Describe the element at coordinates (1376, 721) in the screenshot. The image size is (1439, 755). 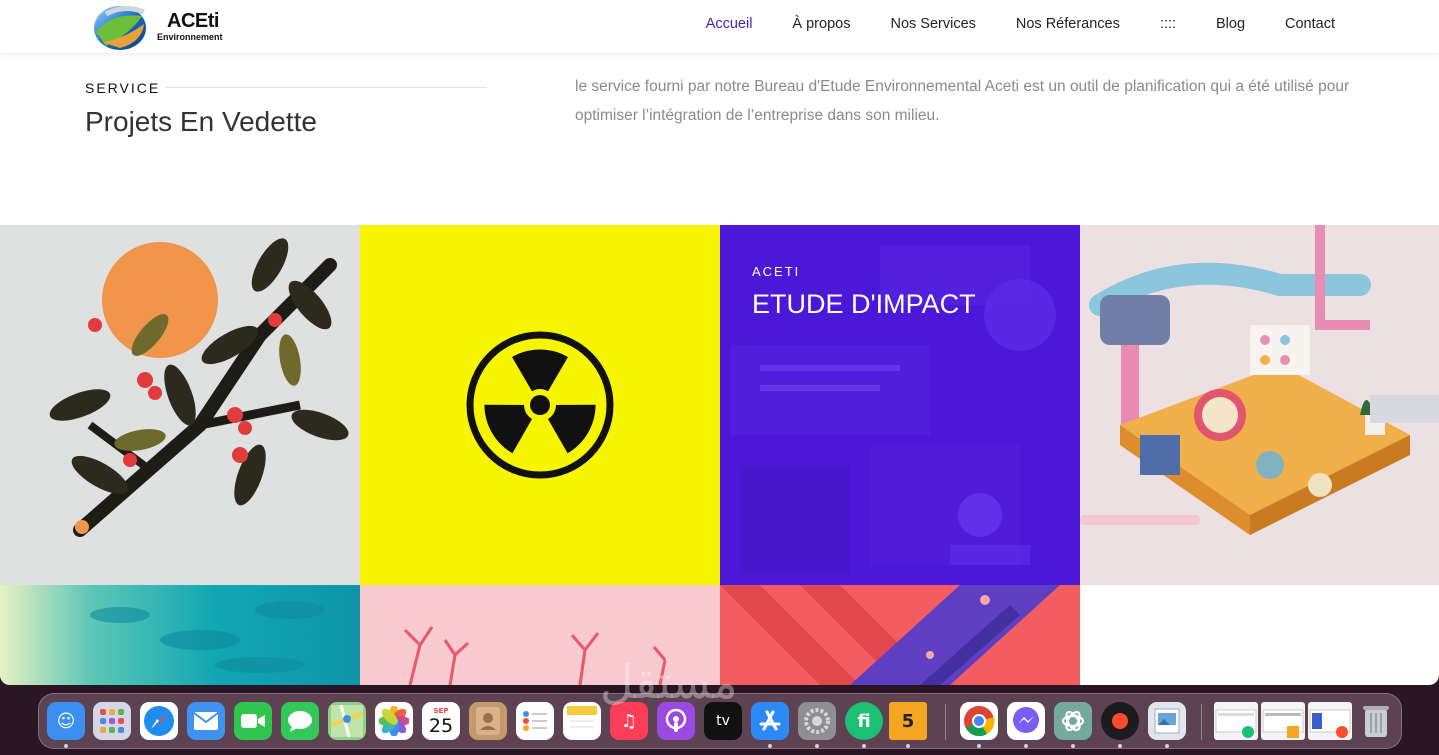
I see `trash-icon` at that location.